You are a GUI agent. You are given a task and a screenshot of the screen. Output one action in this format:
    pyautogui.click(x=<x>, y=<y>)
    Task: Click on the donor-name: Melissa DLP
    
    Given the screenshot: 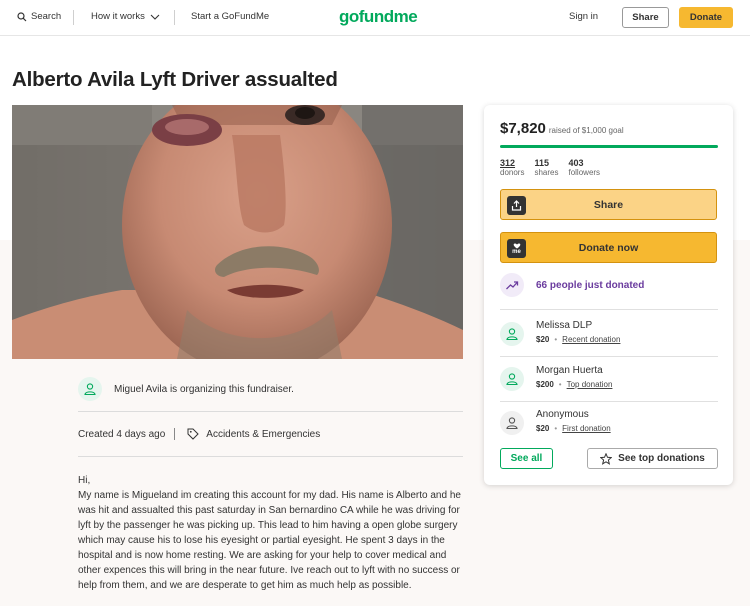 What is the action you would take?
    pyautogui.click(x=564, y=325)
    